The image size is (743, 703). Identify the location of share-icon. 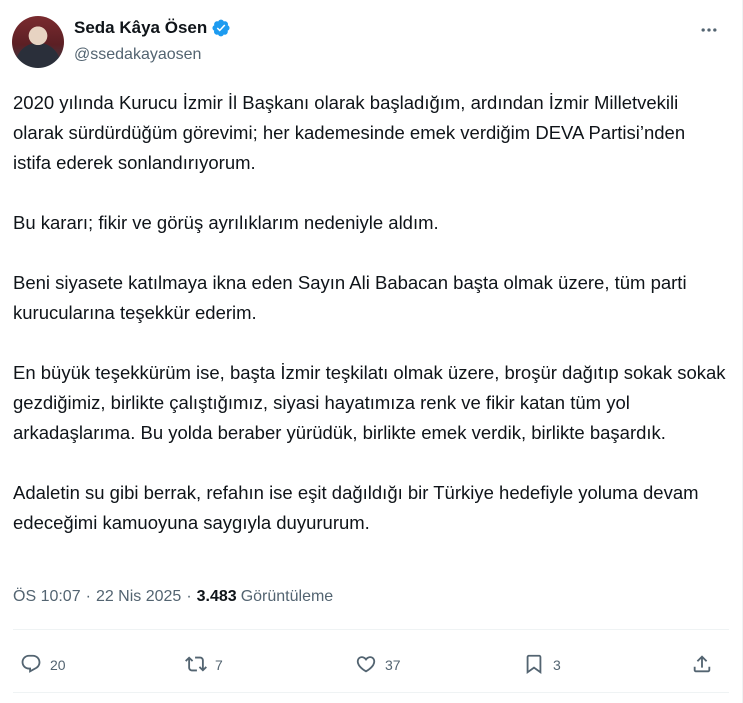
(702, 665).